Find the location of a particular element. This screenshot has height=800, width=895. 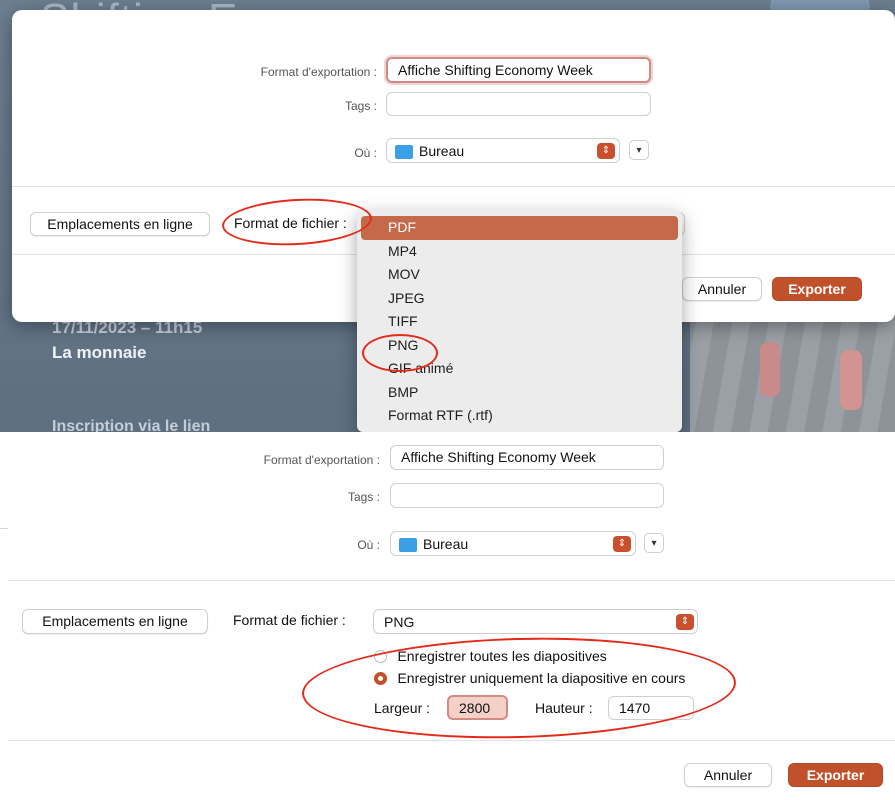

menu-item-rtf: Format RTF (.rtf) is located at coordinates (519, 416).